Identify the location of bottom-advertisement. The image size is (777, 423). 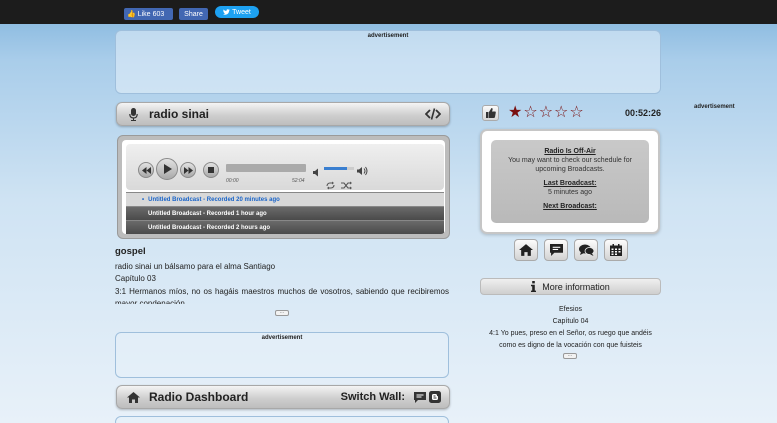
(282, 419).